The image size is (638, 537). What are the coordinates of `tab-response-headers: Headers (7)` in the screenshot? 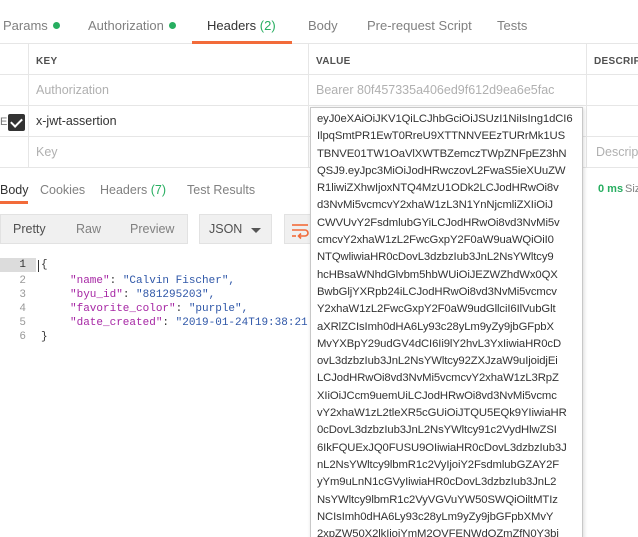 It's located at (133, 190).